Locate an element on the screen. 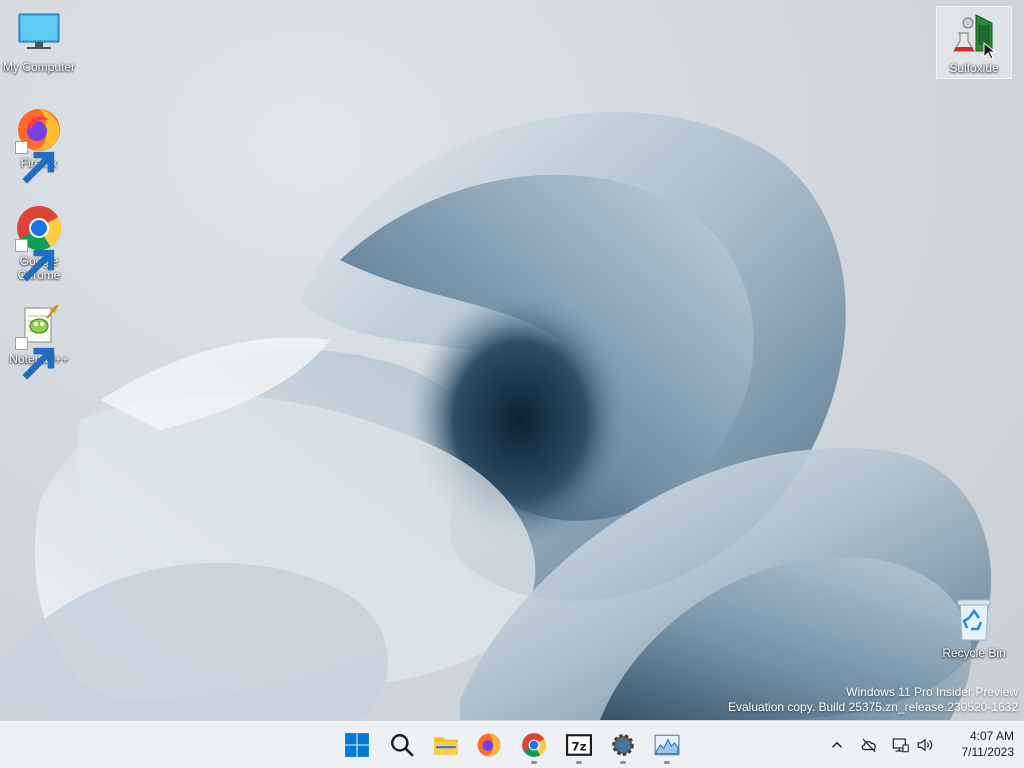  7zip-icon-label: 7z is located at coordinates (578, 746).